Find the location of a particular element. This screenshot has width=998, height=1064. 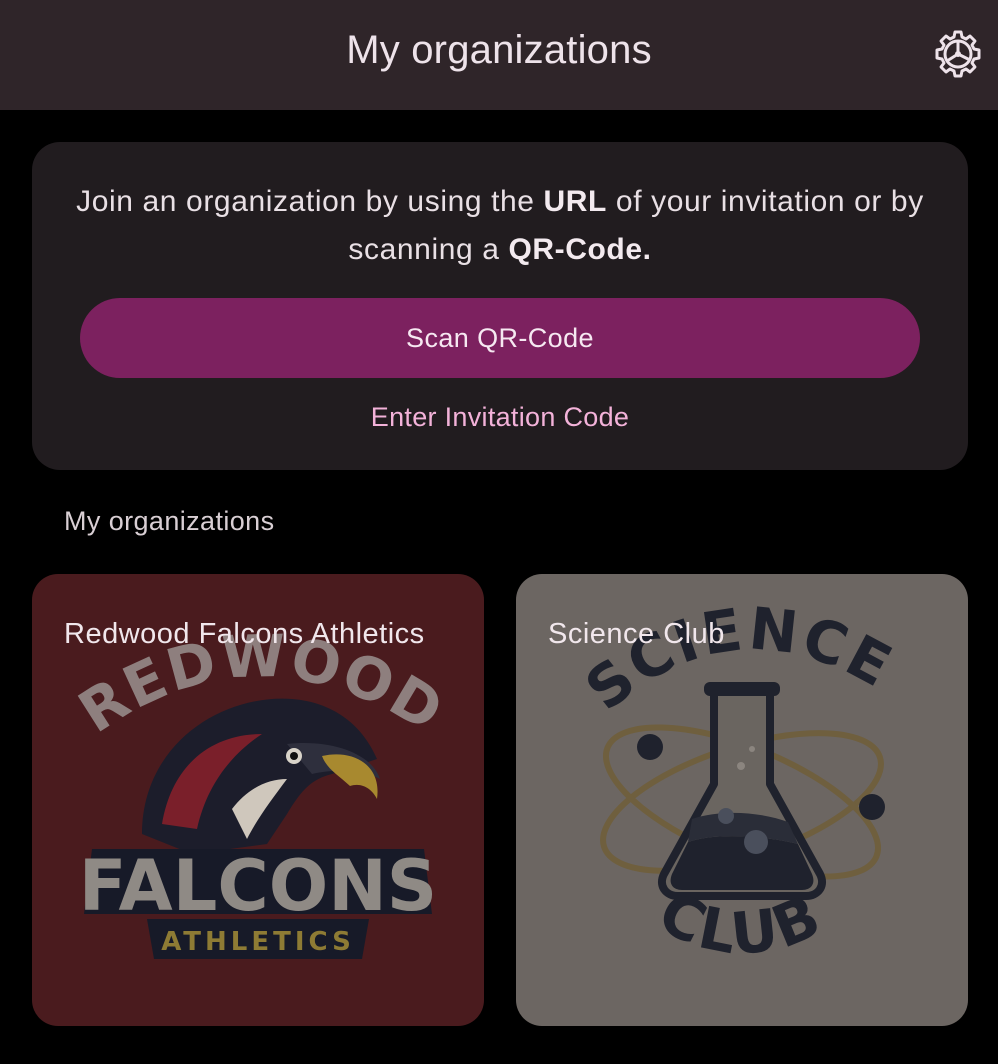

app-bar: My organizations is located at coordinates (499, 55).